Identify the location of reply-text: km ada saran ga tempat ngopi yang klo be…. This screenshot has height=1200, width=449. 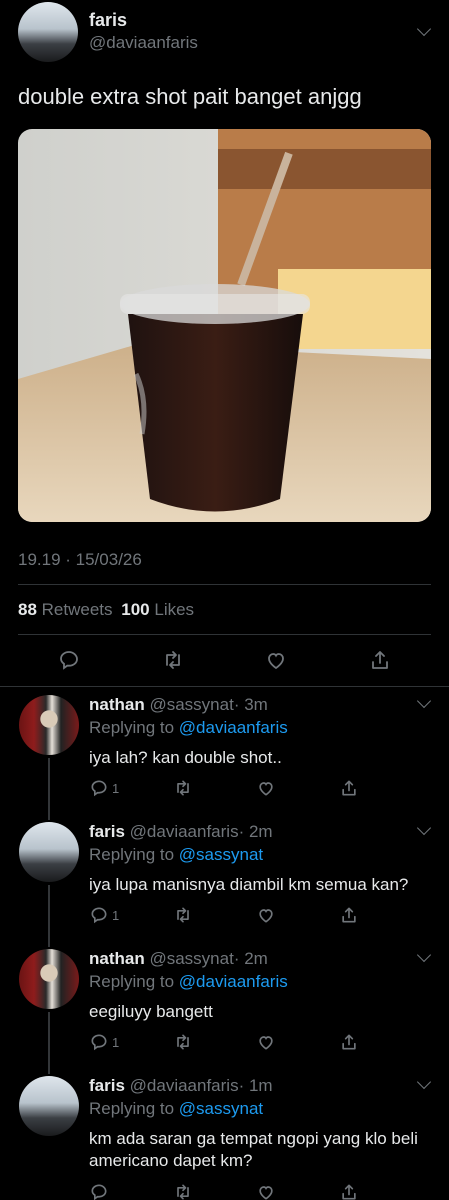
(253, 1149).